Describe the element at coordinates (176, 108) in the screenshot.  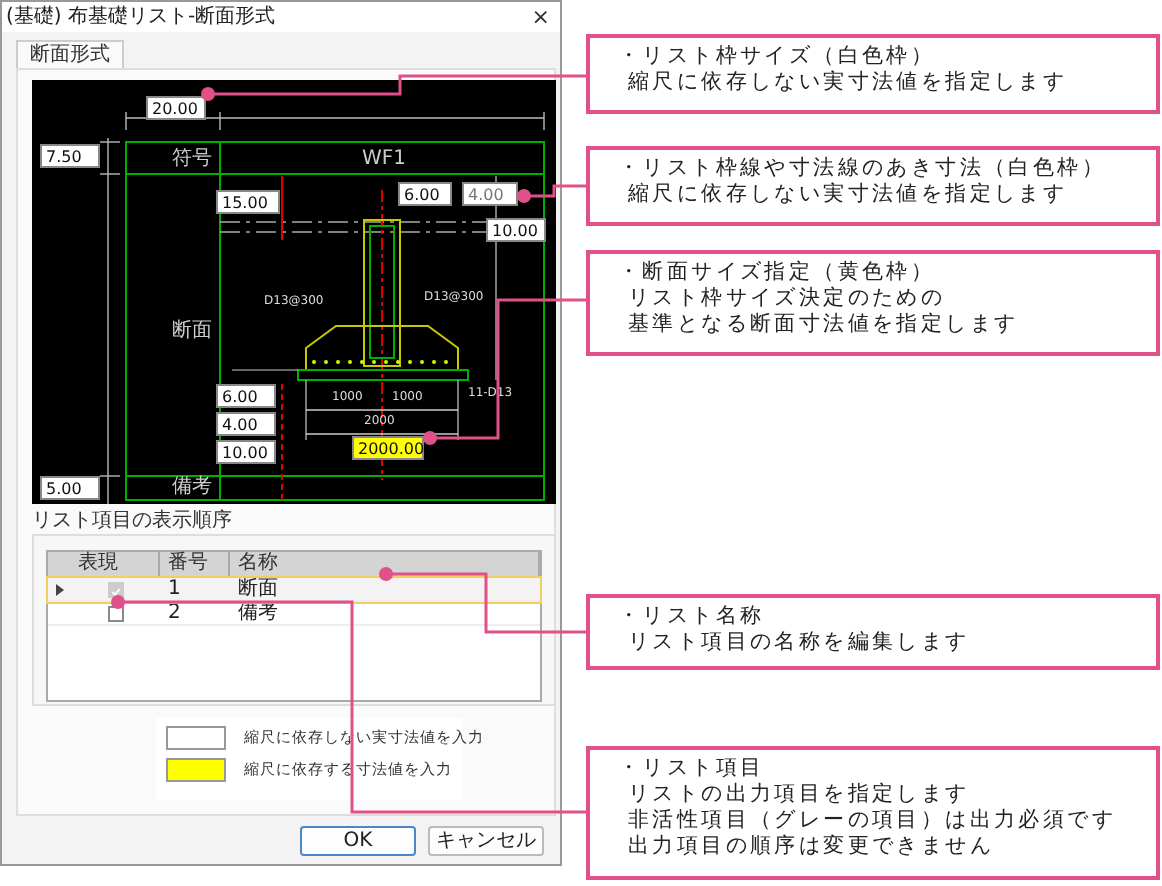
I see `input-field: 20.00` at that location.